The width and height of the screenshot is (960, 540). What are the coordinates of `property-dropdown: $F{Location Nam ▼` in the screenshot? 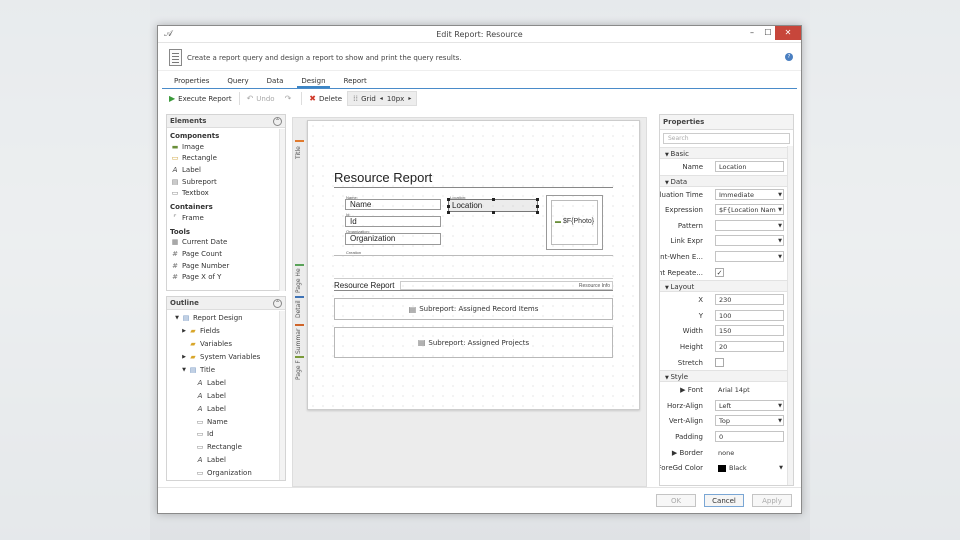 It's located at (749, 210).